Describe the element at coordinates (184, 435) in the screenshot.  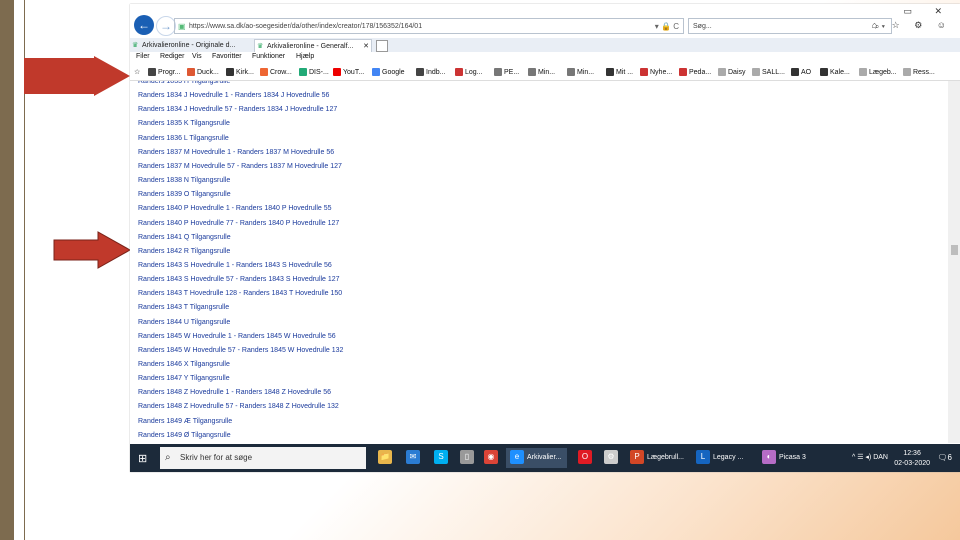
I see `archive-link: Randers 1849 Ø Tilgangsrulle` at that location.